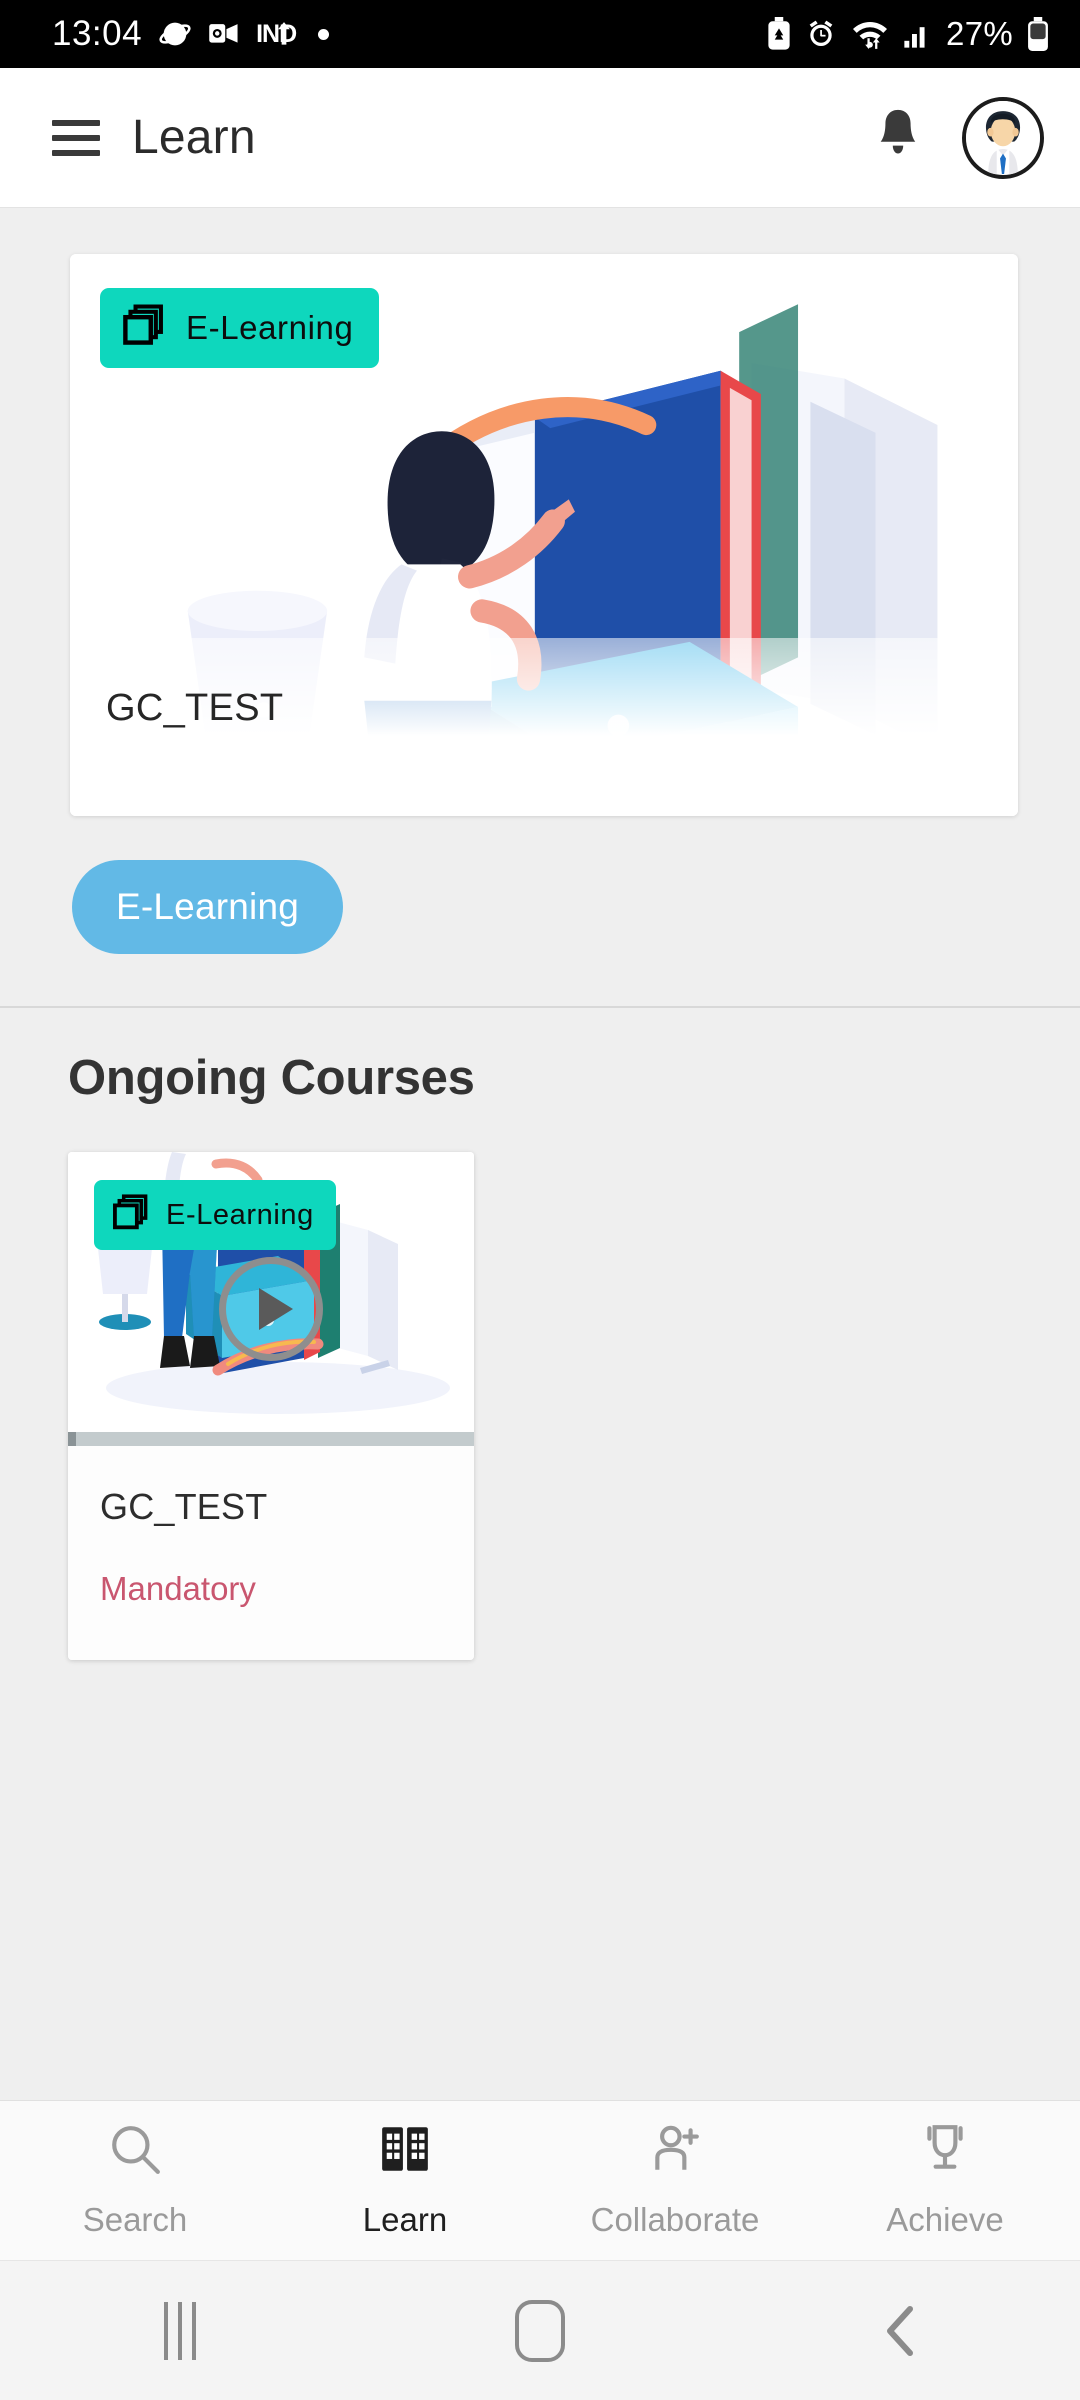  What do you see at coordinates (405, 2151) in the screenshot?
I see `book-icon` at bounding box center [405, 2151].